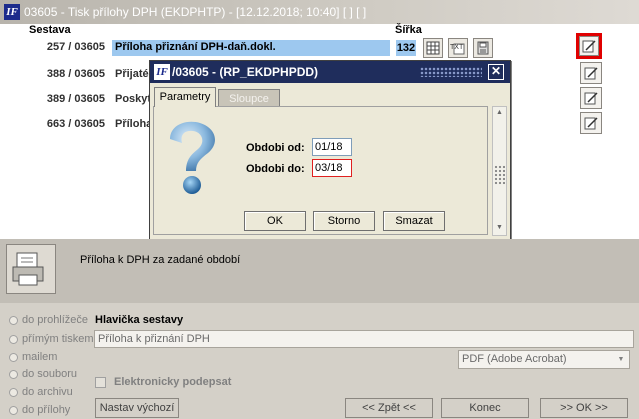 Image resolution: width=639 pixels, height=419 pixels. What do you see at coordinates (406, 48) in the screenshot?
I see `width-value: 132` at bounding box center [406, 48].